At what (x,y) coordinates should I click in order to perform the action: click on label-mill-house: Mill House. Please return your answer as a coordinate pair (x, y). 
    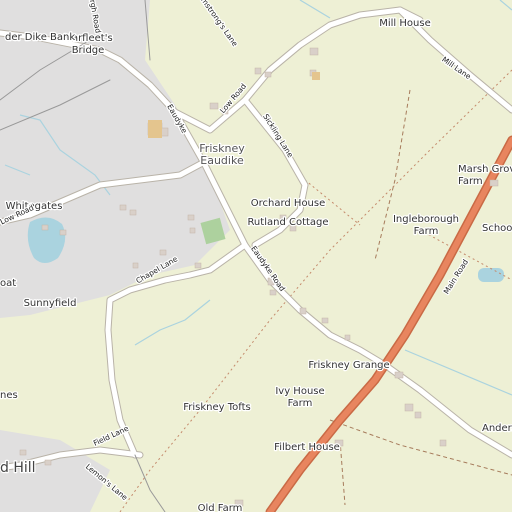
    Looking at the image, I should click on (404, 23).